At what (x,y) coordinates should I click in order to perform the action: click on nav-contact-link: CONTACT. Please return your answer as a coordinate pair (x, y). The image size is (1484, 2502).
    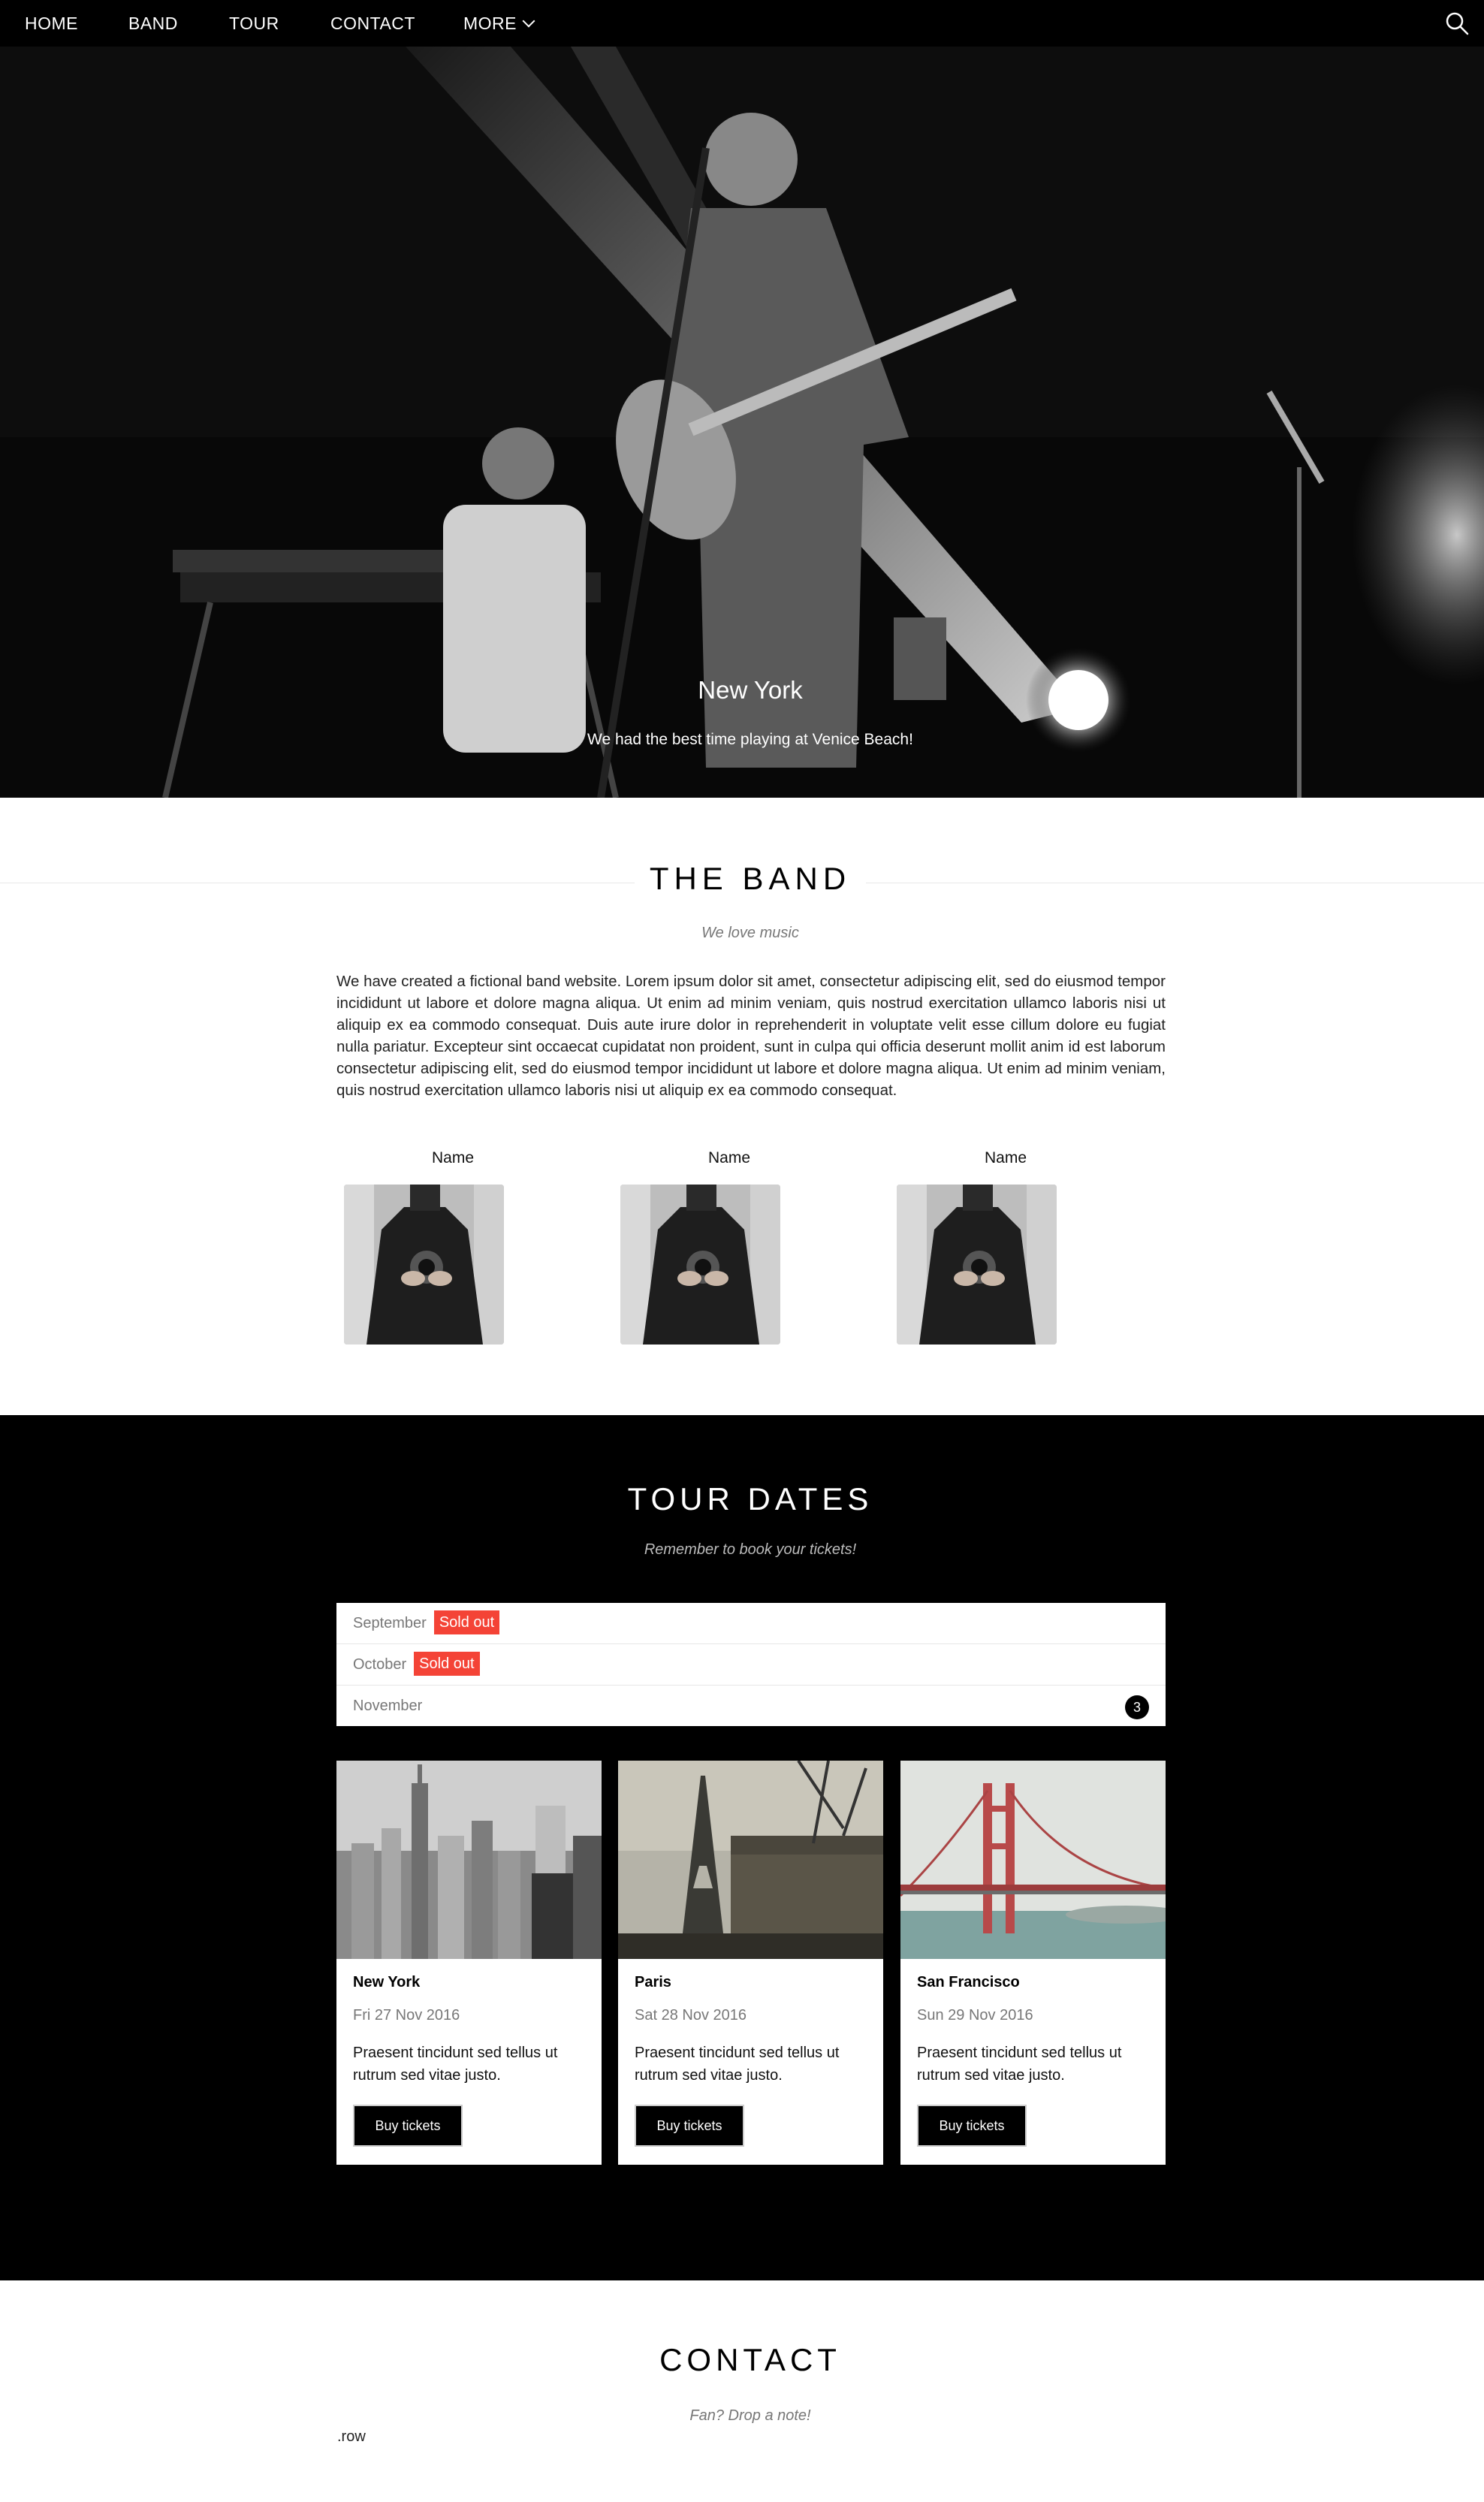
    Looking at the image, I should click on (372, 23).